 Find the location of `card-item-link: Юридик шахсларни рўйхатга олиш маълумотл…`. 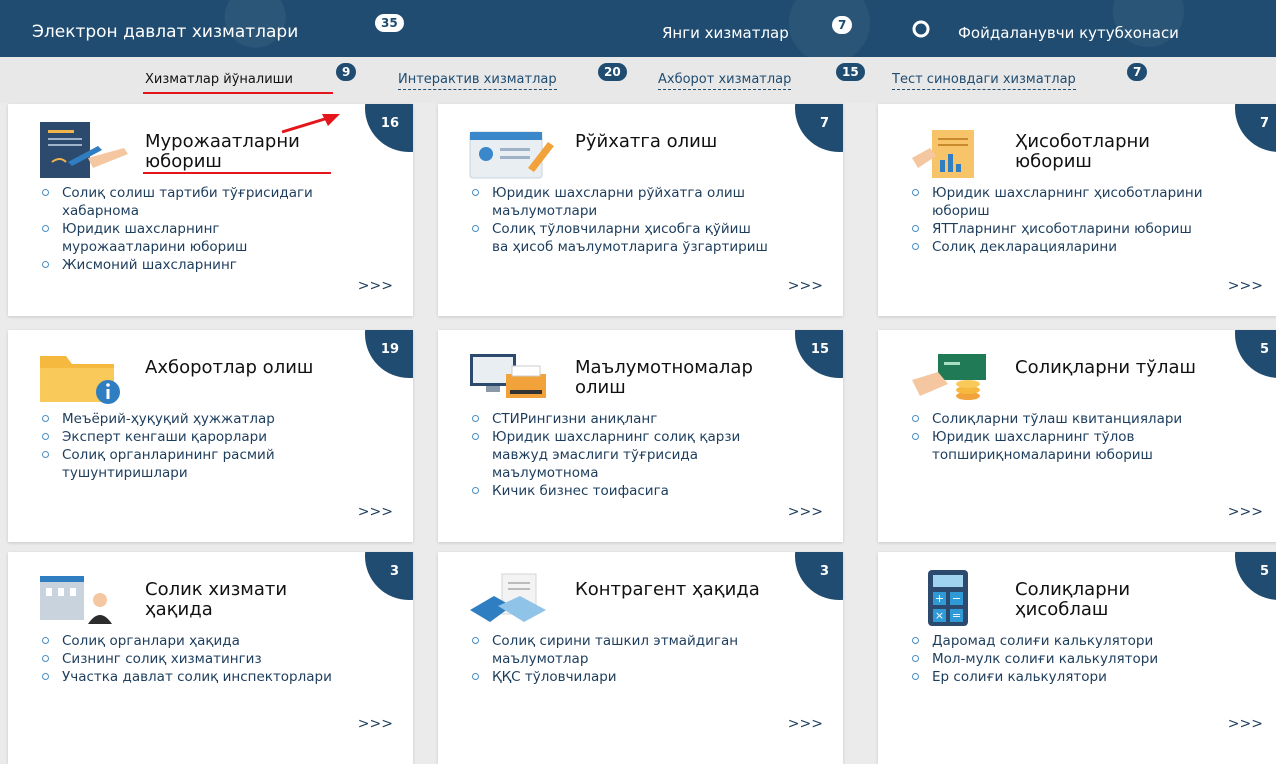

card-item-link: Юридик шахсларни рўйхатга олиш маълумотл… is located at coordinates (620, 202).